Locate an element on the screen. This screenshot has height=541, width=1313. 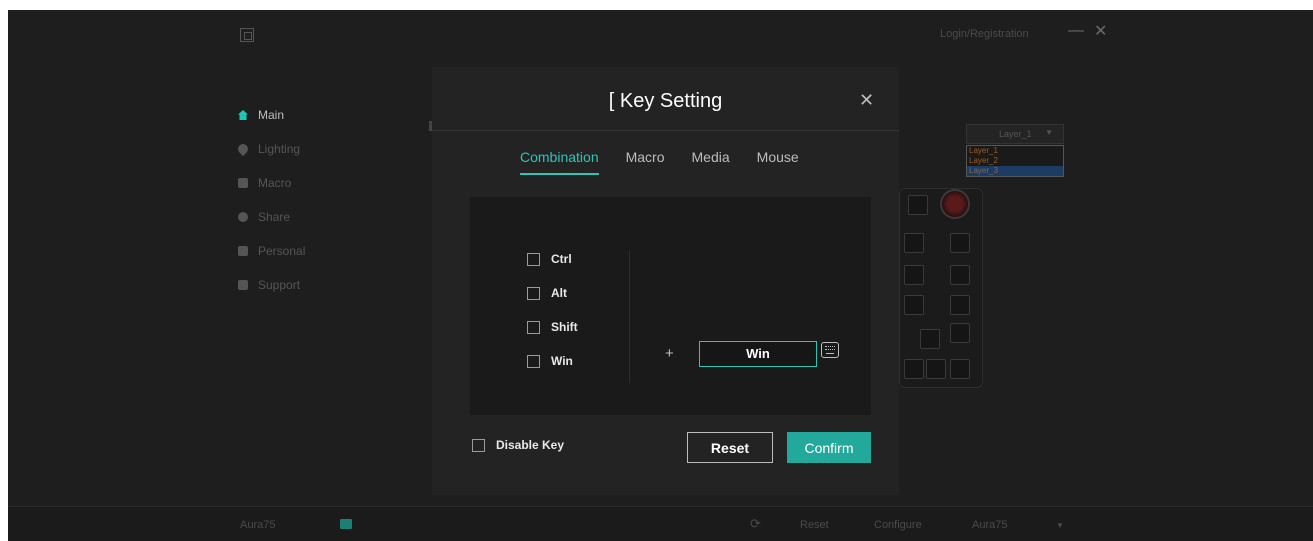
layer-select-value: Layer_1 is located at coordinates (1015, 134).